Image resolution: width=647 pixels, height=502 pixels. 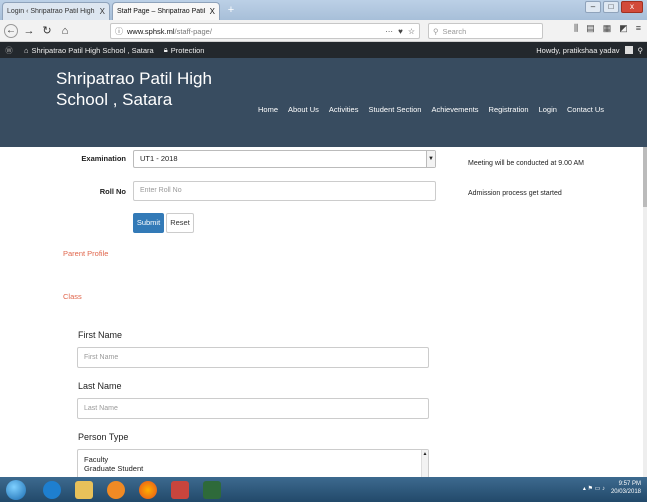 What do you see at coordinates (146, 89) in the screenshot?
I see `site-title: Shripatrao Patil High School , Satara` at bounding box center [146, 89].